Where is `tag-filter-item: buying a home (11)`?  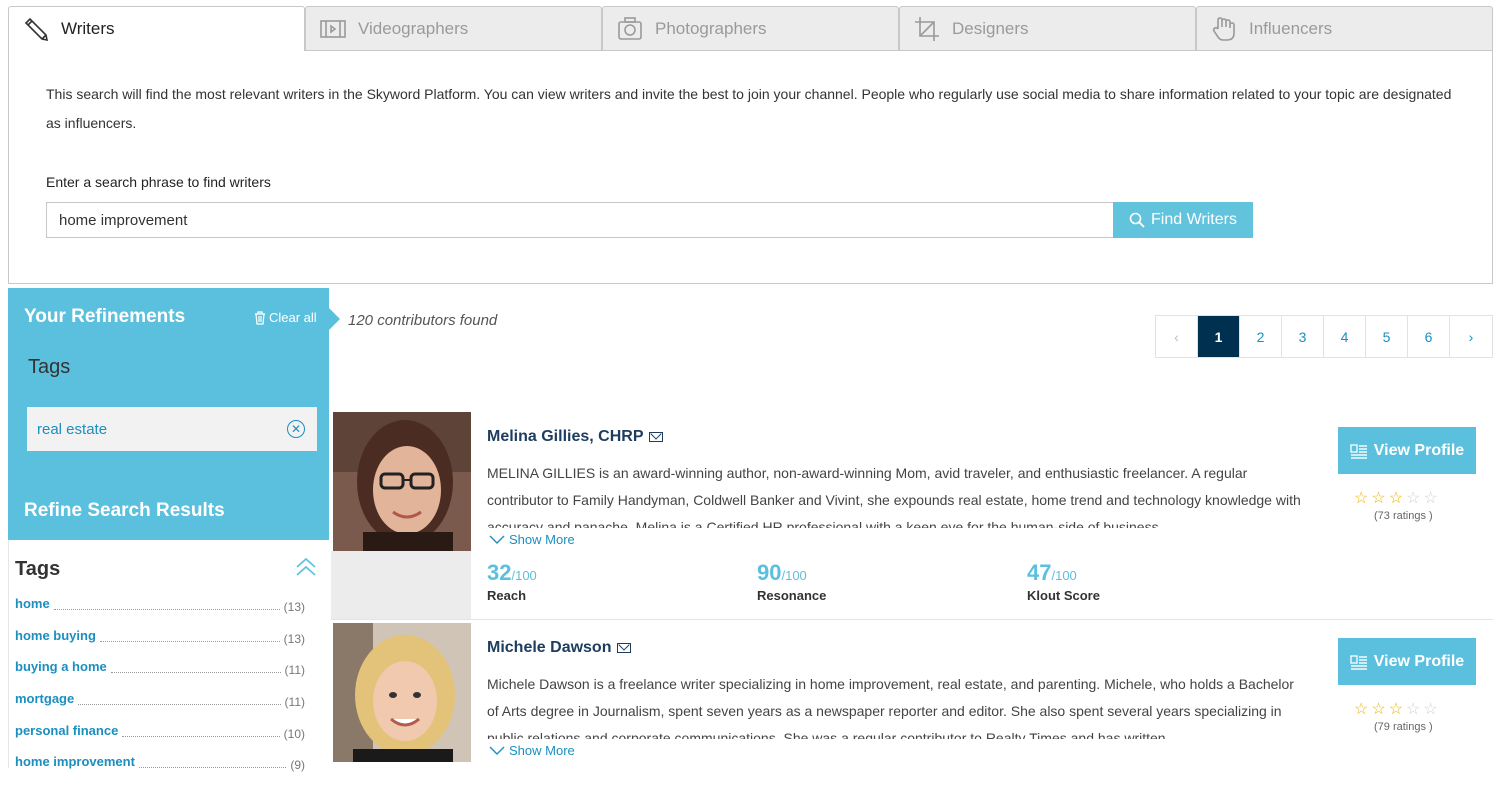
tag-filter-item: buying a home (11) is located at coordinates (160, 675).